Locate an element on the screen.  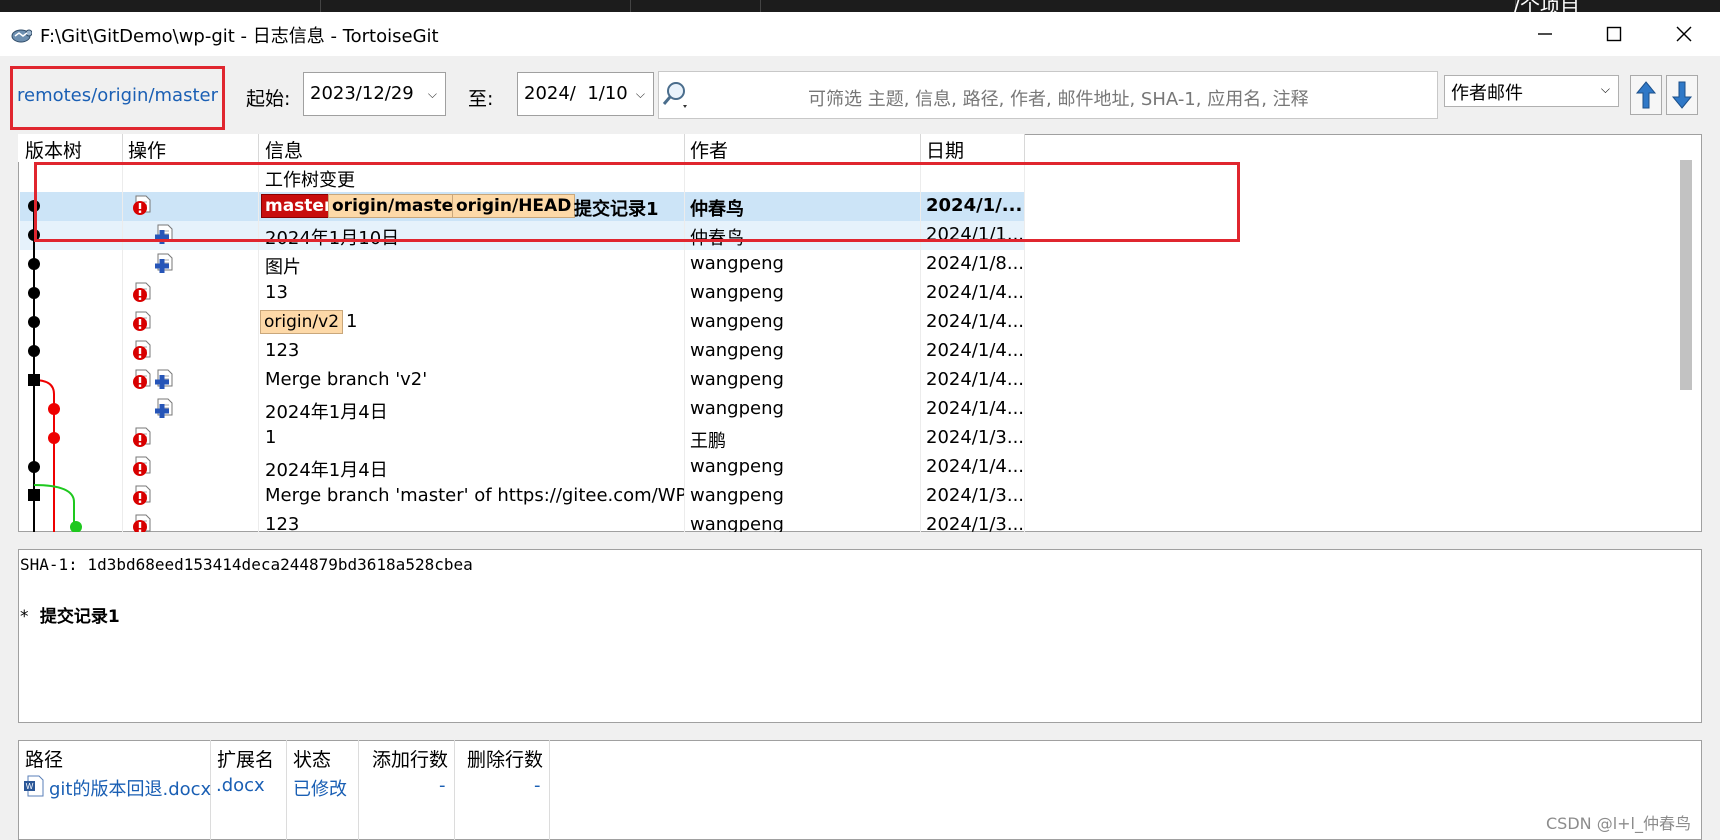
minimize-button is located at coordinates (1545, 34).